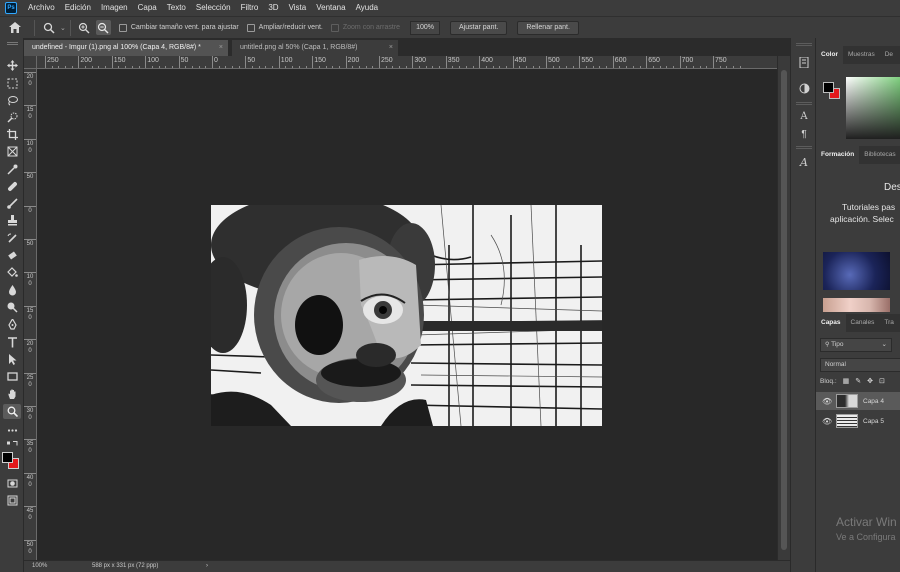 The width and height of the screenshot is (900, 572). Describe the element at coordinates (846, 381) in the screenshot. I see `lock-transparency-icon: ▦` at that location.